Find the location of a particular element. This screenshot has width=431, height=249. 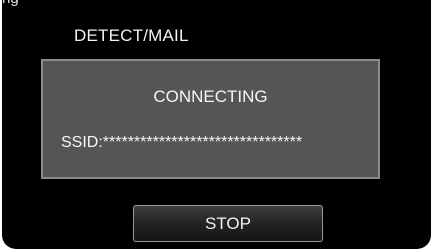

cropped-top-text: ng is located at coordinates (10, 3).